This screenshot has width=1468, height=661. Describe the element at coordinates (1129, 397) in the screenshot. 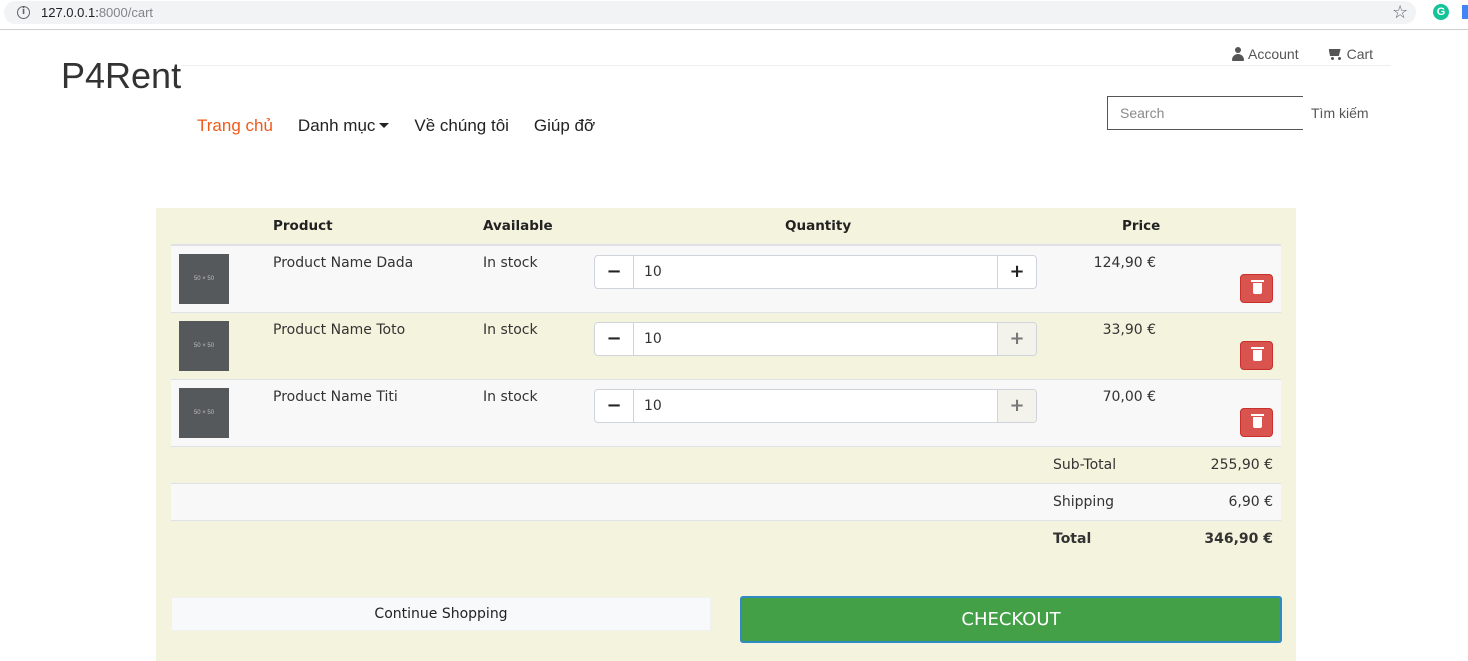

I see `item-price: 70,00 €` at that location.